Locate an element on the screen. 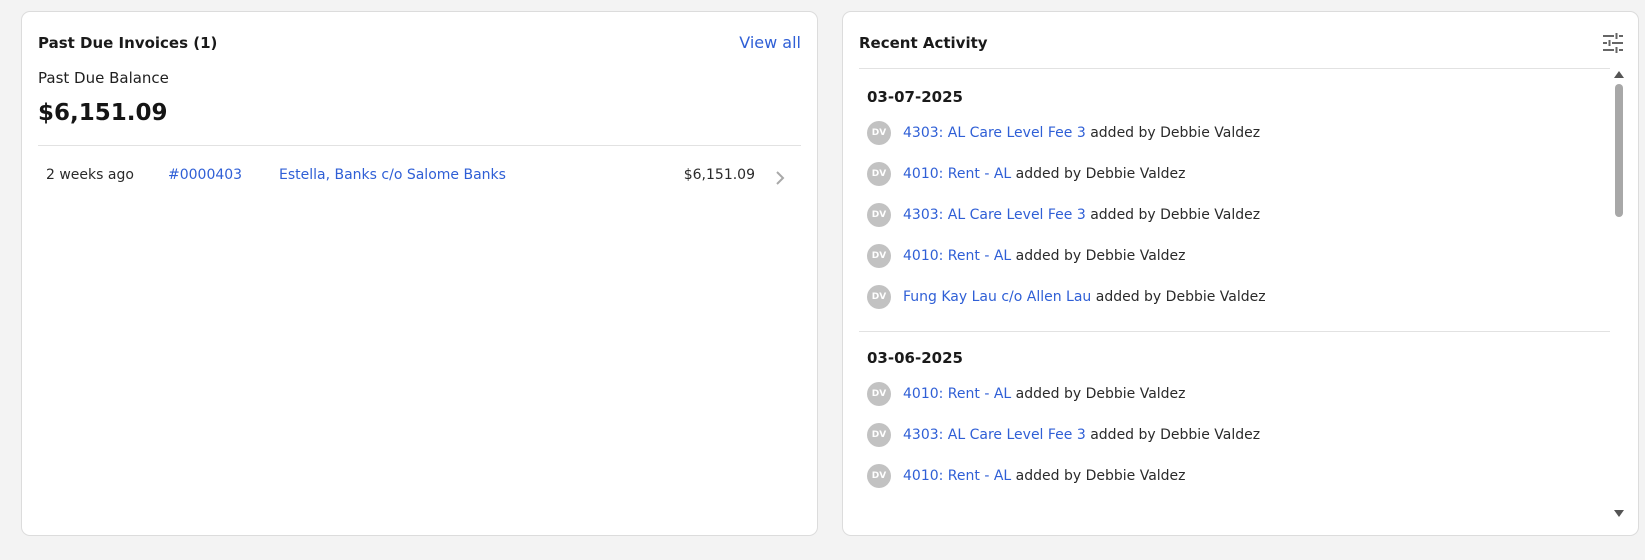 This screenshot has width=1645, height=560. activity-link: Fung Kay Lau c/o Allen Lau is located at coordinates (997, 297).